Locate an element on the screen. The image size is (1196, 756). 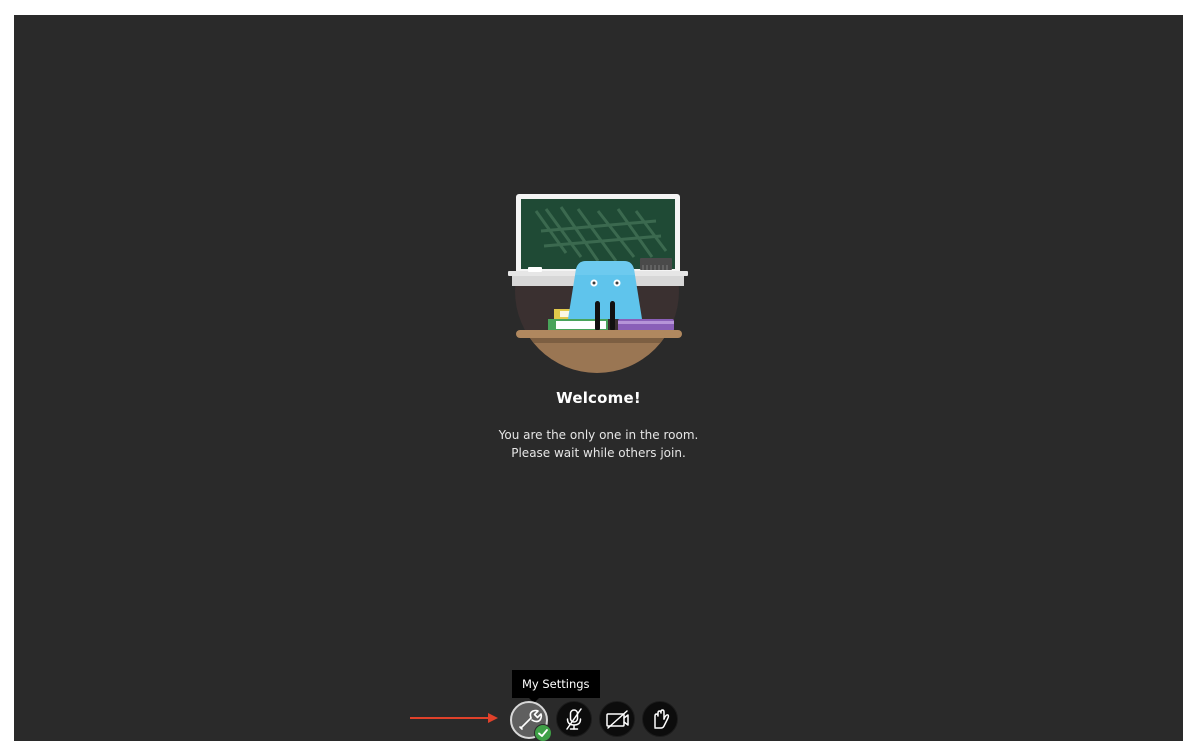
welcome-line-2: Please wait while others join. is located at coordinates (598, 453).